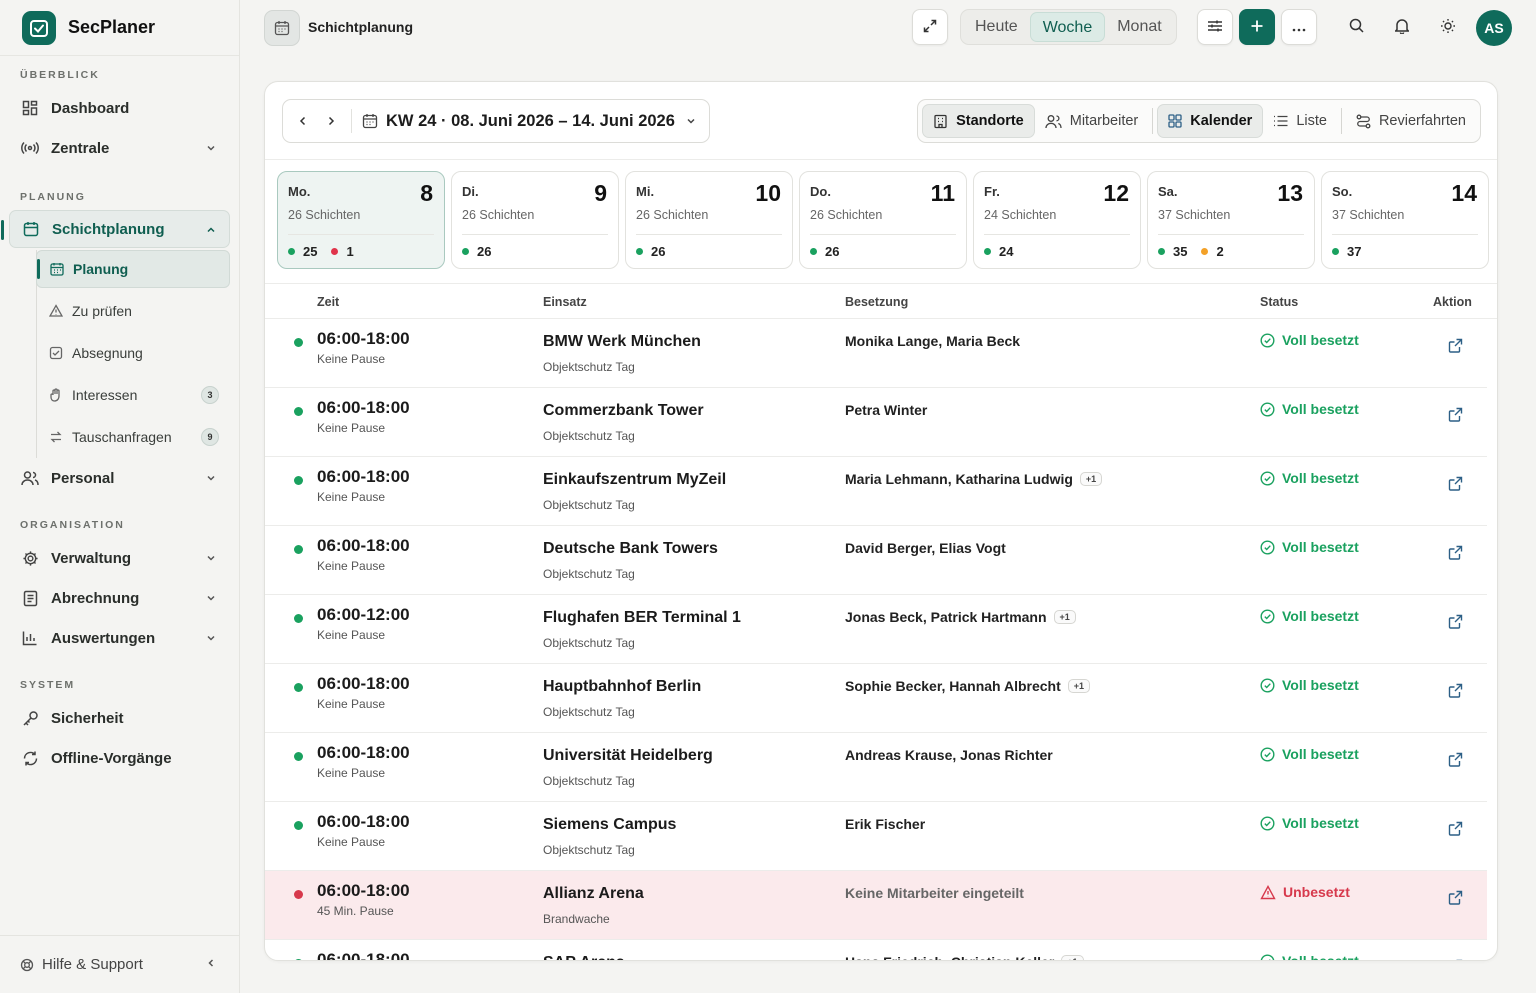 The width and height of the screenshot is (1536, 993). Describe the element at coordinates (1210, 121) in the screenshot. I see `view-kalender-button: Kalender` at that location.